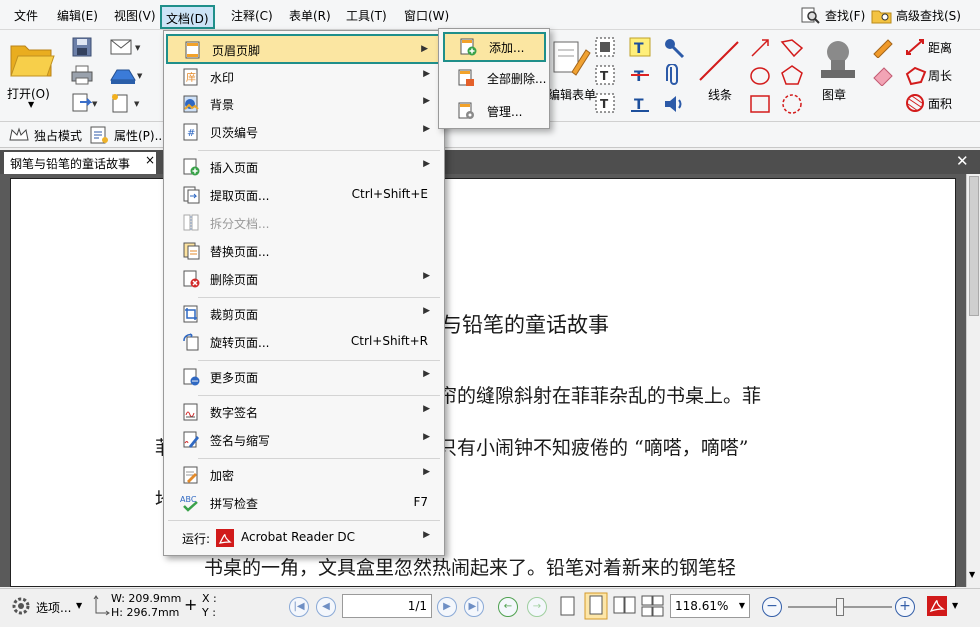 This screenshot has height=627, width=980. What do you see at coordinates (85, 103) in the screenshot?
I see `export-icon: ▼` at bounding box center [85, 103].